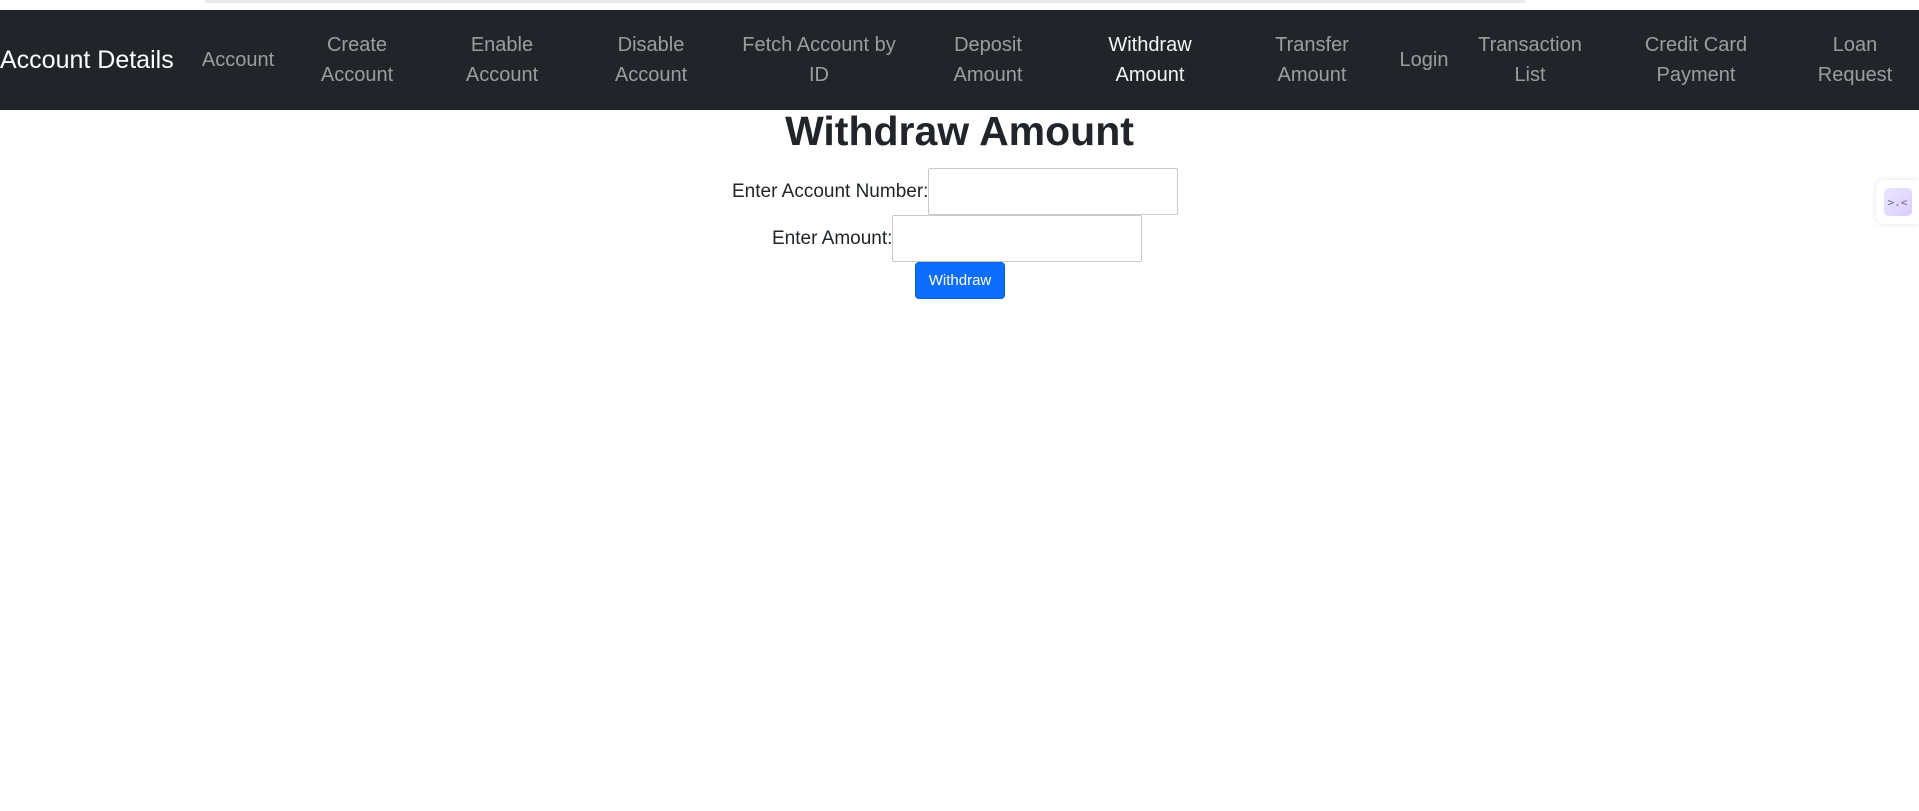 The height and width of the screenshot is (811, 1919). What do you see at coordinates (959, 131) in the screenshot?
I see `page-title: Withdraw Amount` at bounding box center [959, 131].